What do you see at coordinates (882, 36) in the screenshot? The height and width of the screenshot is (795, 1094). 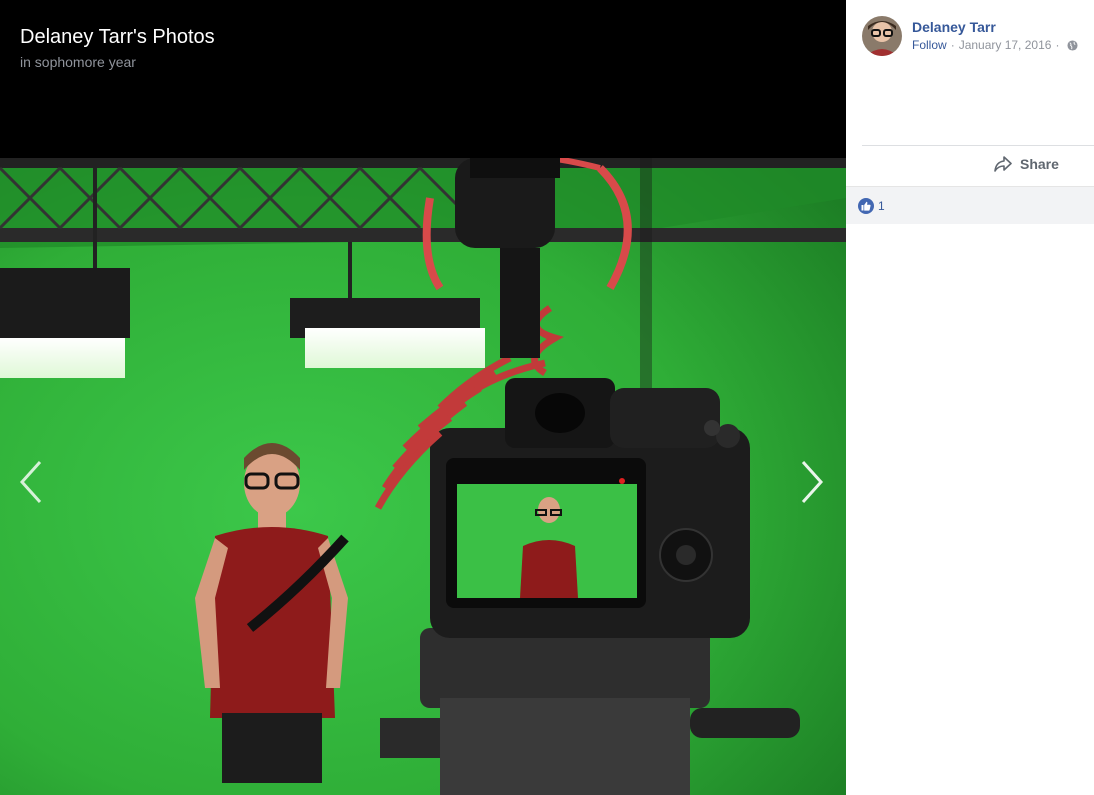 I see `avatar` at bounding box center [882, 36].